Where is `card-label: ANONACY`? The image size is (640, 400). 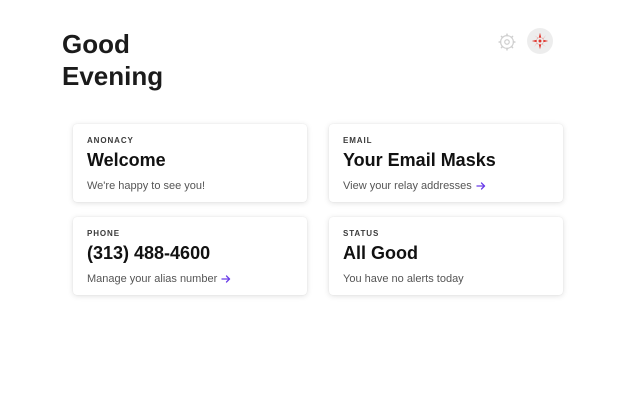 card-label: ANONACY is located at coordinates (110, 140).